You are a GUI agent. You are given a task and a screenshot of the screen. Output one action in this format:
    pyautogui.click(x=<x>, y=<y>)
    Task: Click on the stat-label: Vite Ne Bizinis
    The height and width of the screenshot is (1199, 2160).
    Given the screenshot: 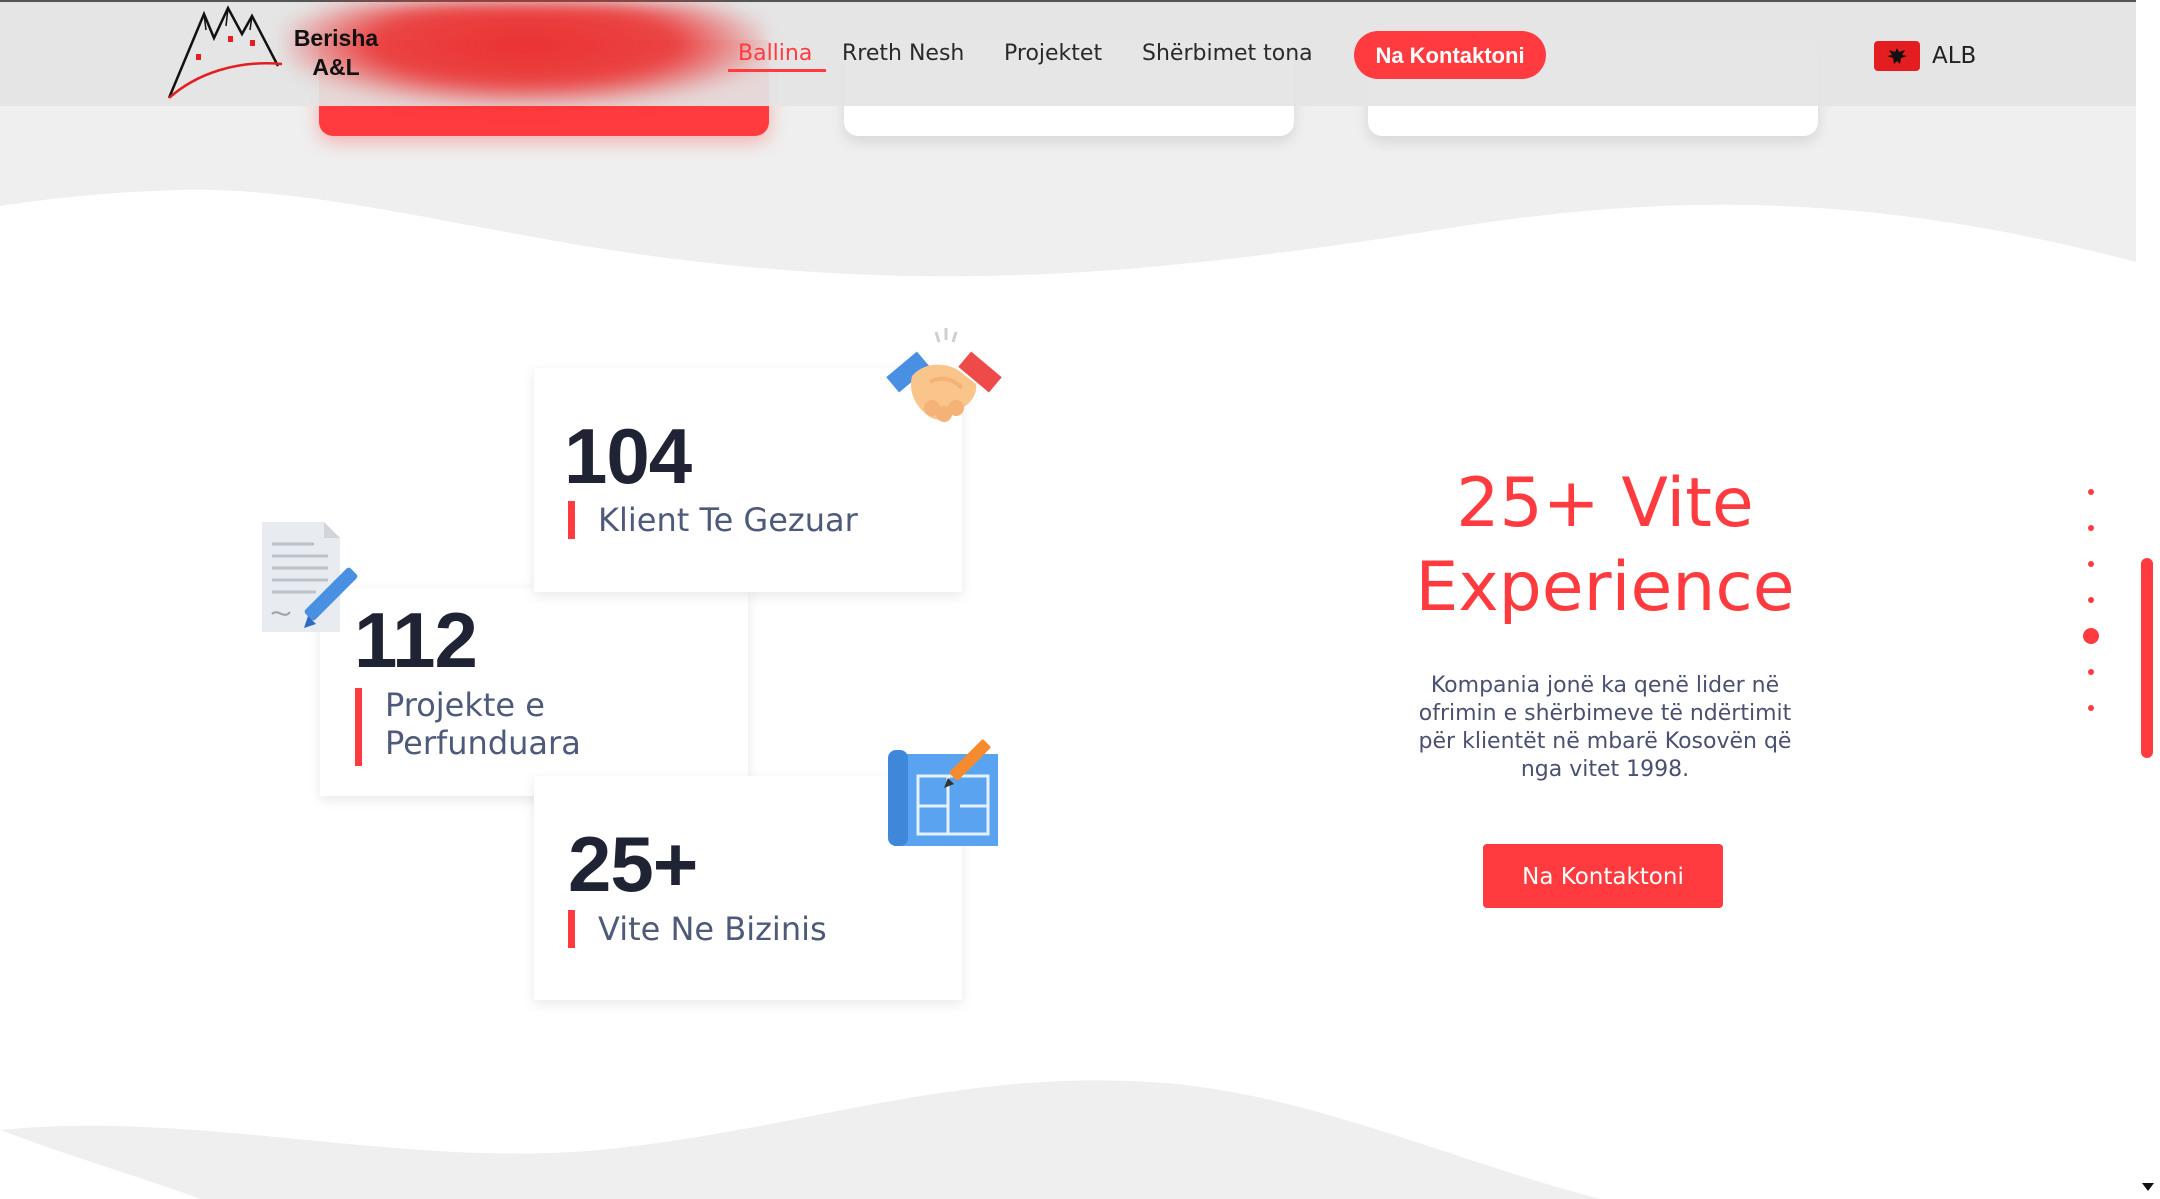 What is the action you would take?
    pyautogui.click(x=712, y=929)
    